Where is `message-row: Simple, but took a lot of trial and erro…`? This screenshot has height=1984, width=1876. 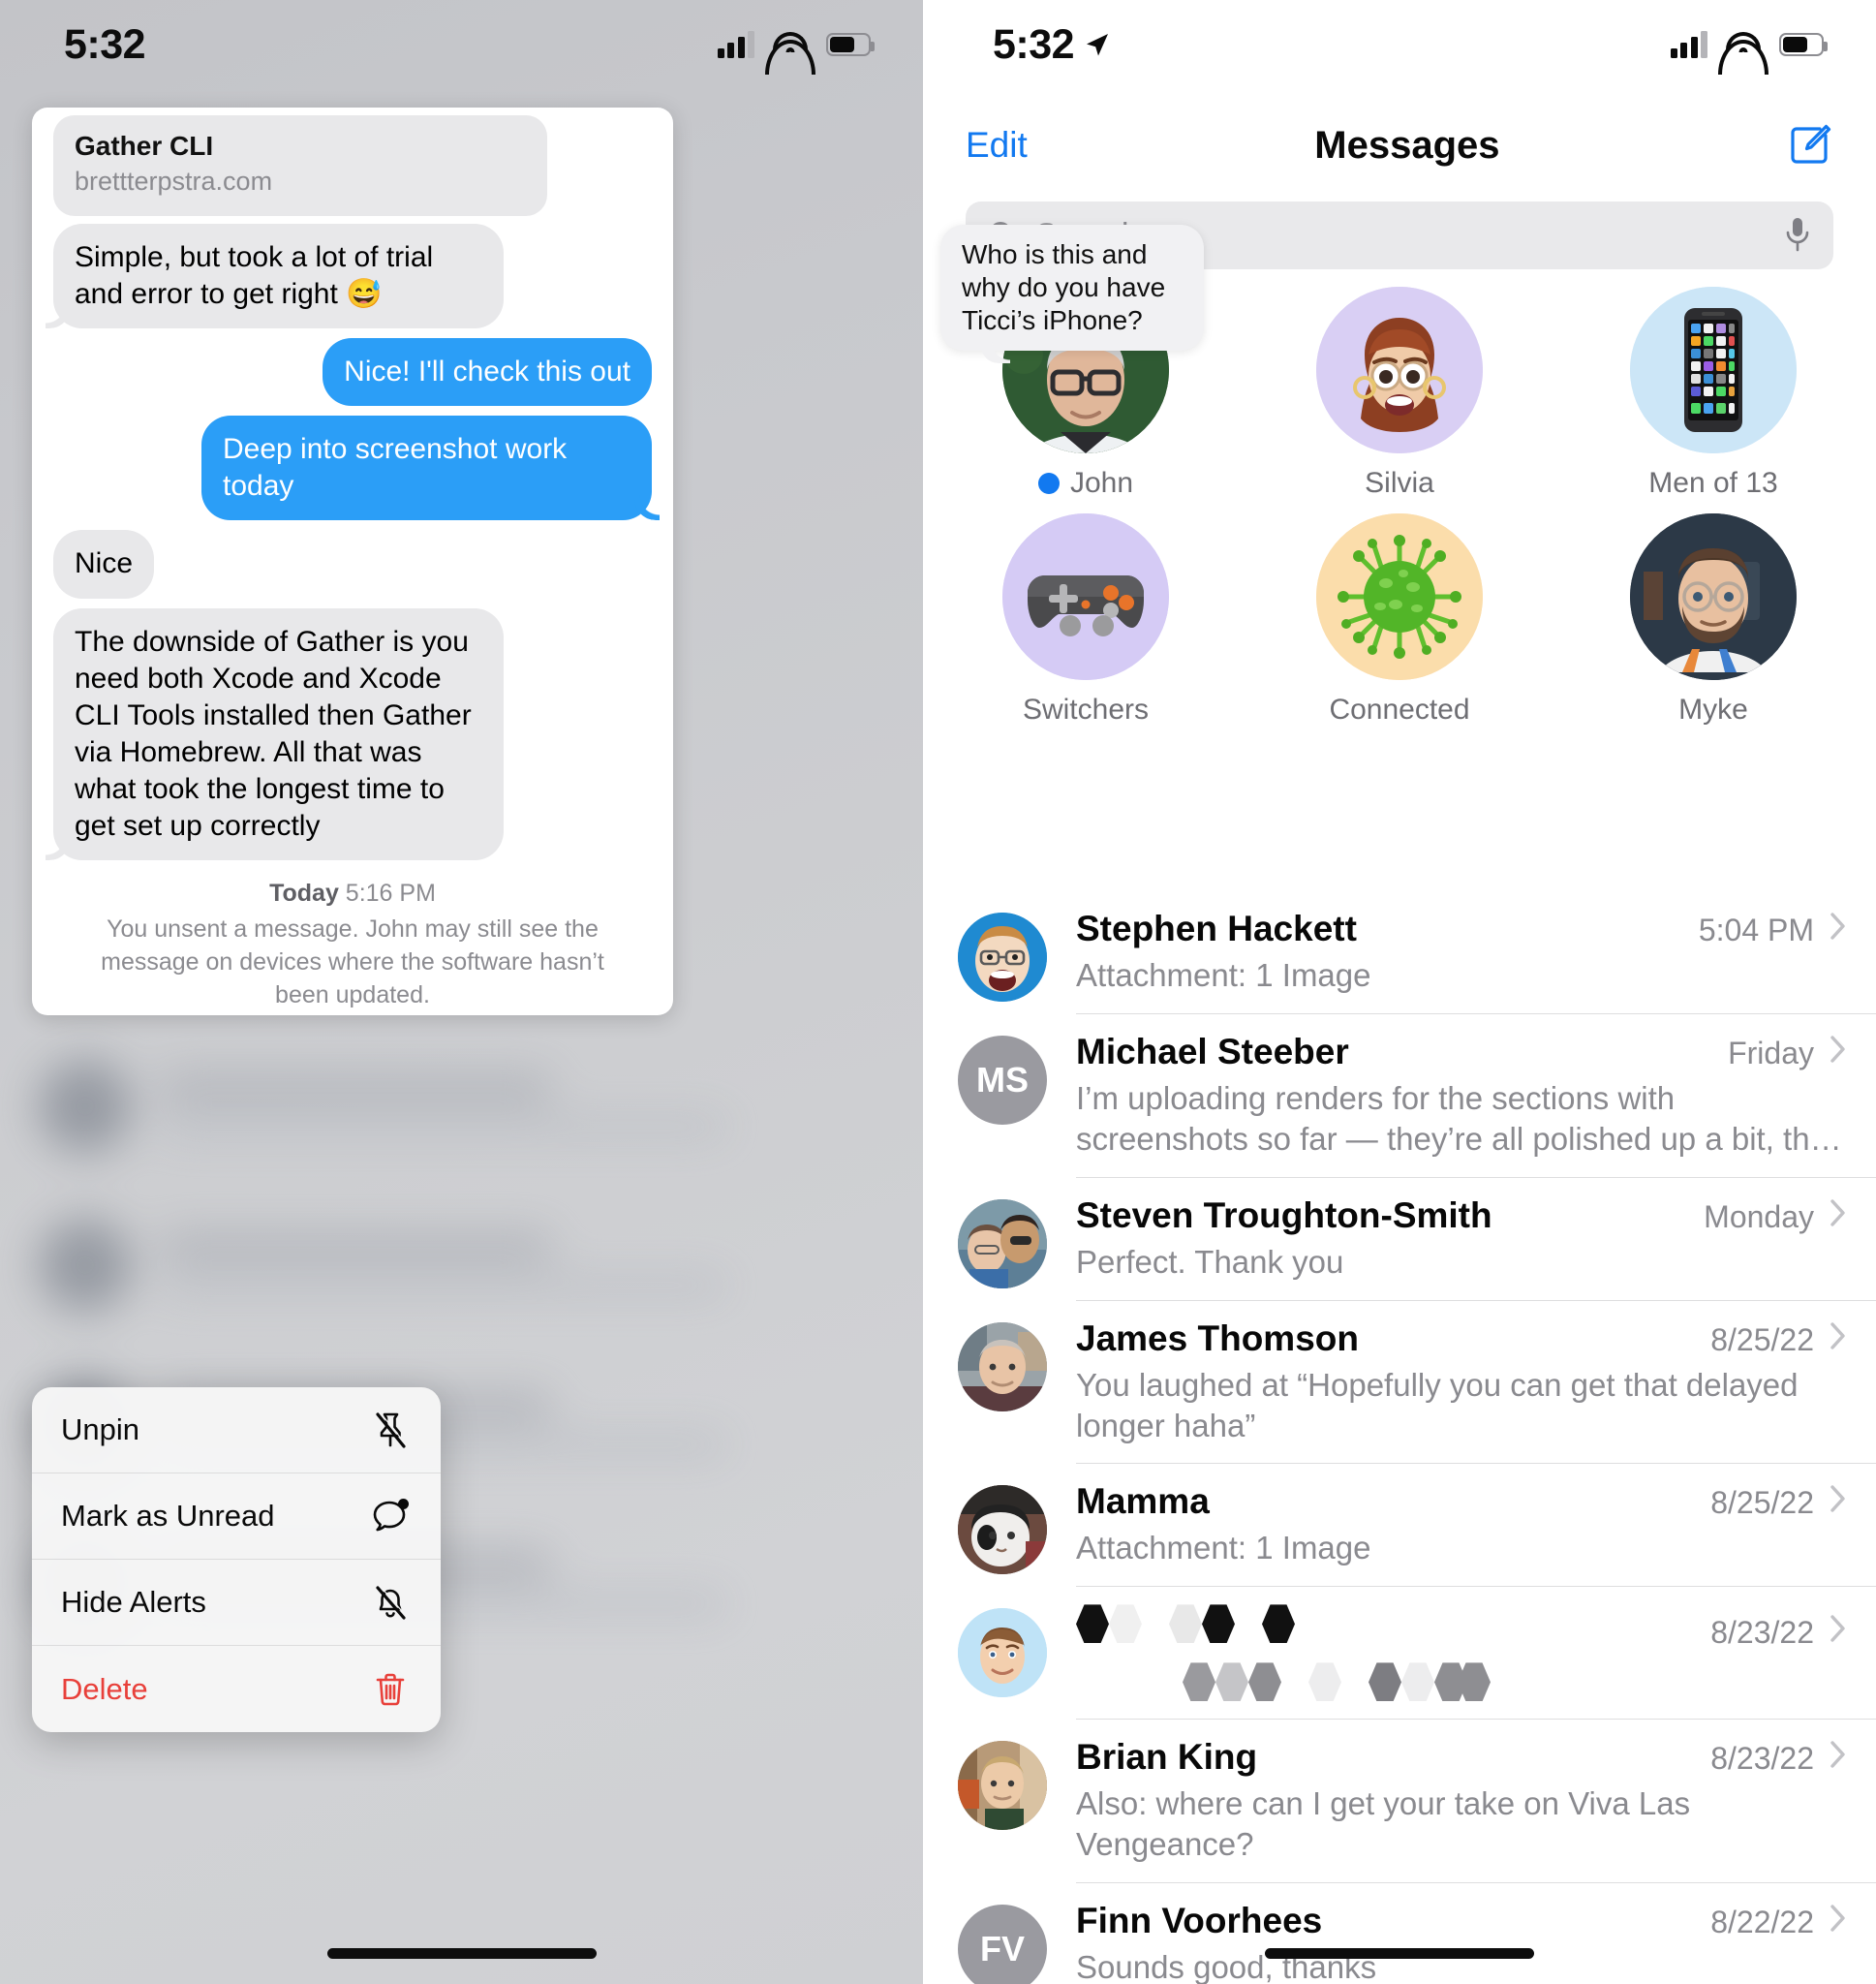
message-row: Simple, but took a lot of trial and erro… is located at coordinates (353, 276).